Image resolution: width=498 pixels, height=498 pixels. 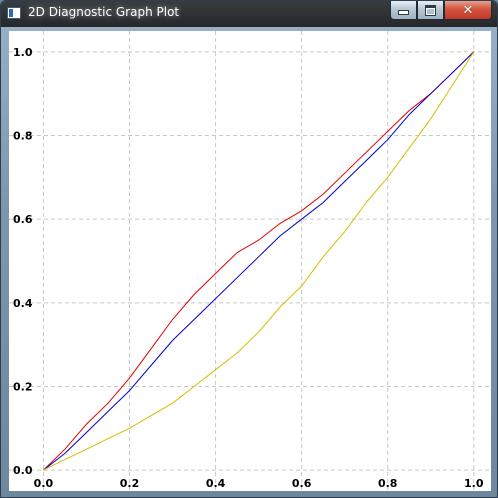 I want to click on x-tick-label: 0.4, so click(x=216, y=483).